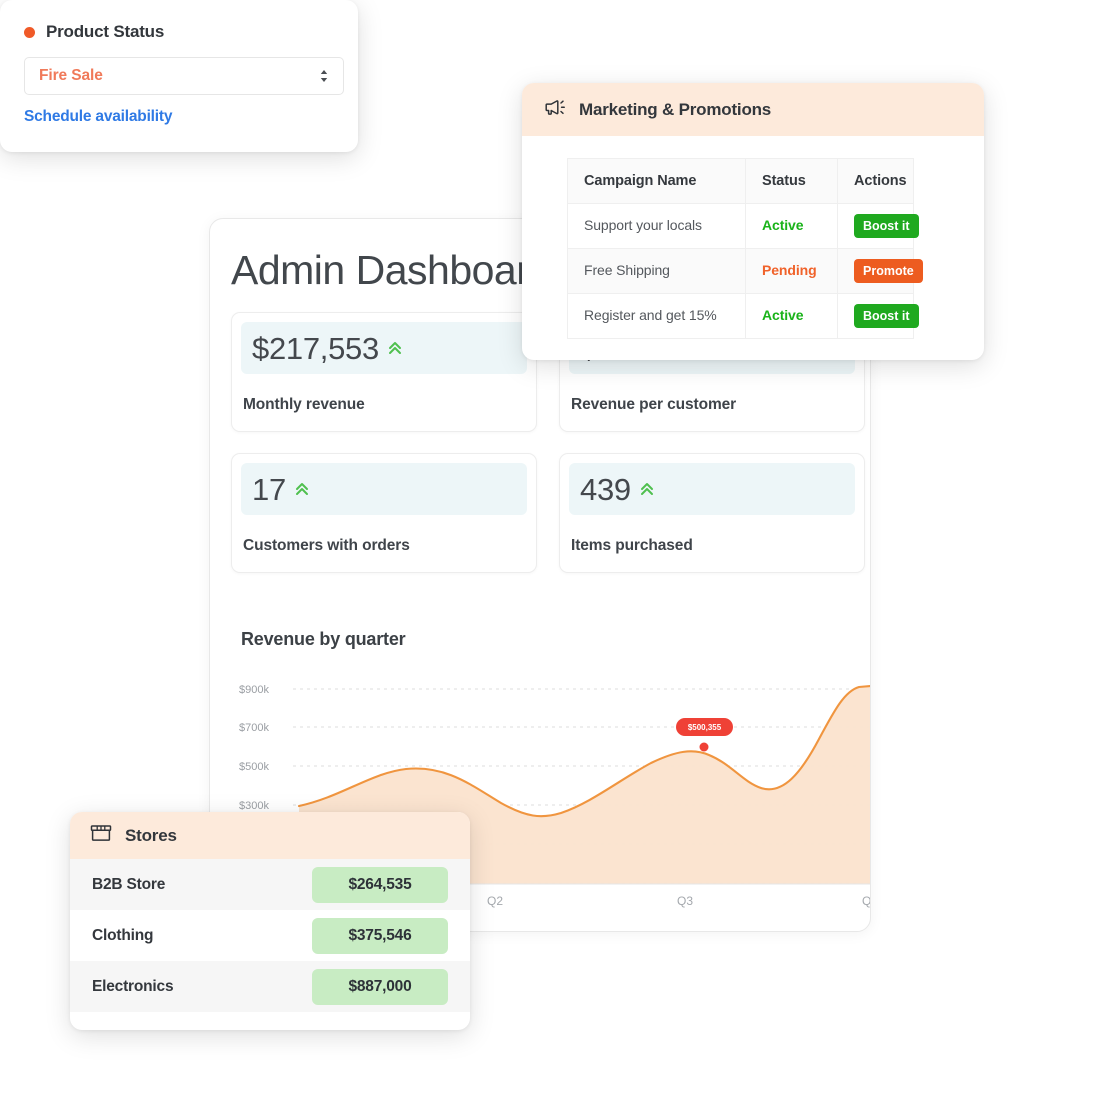  I want to click on stat-card-monthly-revenue: $217,553 Monthly revenue, so click(384, 372).